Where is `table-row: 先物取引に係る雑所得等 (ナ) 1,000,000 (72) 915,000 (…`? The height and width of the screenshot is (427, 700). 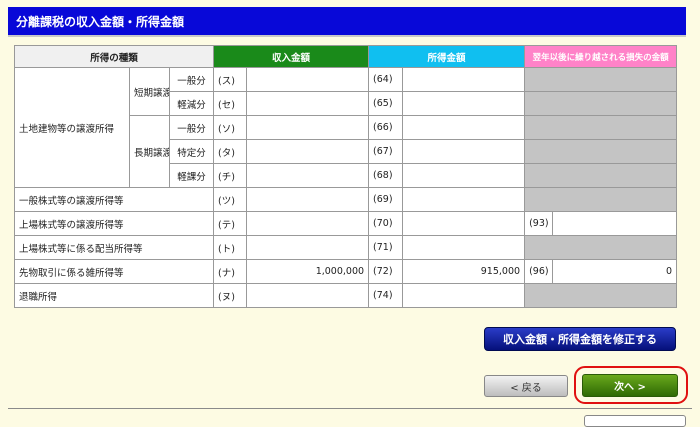
table-row: 先物取引に係る雑所得等 (ナ) 1,000,000 (72) 915,000 (… is located at coordinates (345, 271).